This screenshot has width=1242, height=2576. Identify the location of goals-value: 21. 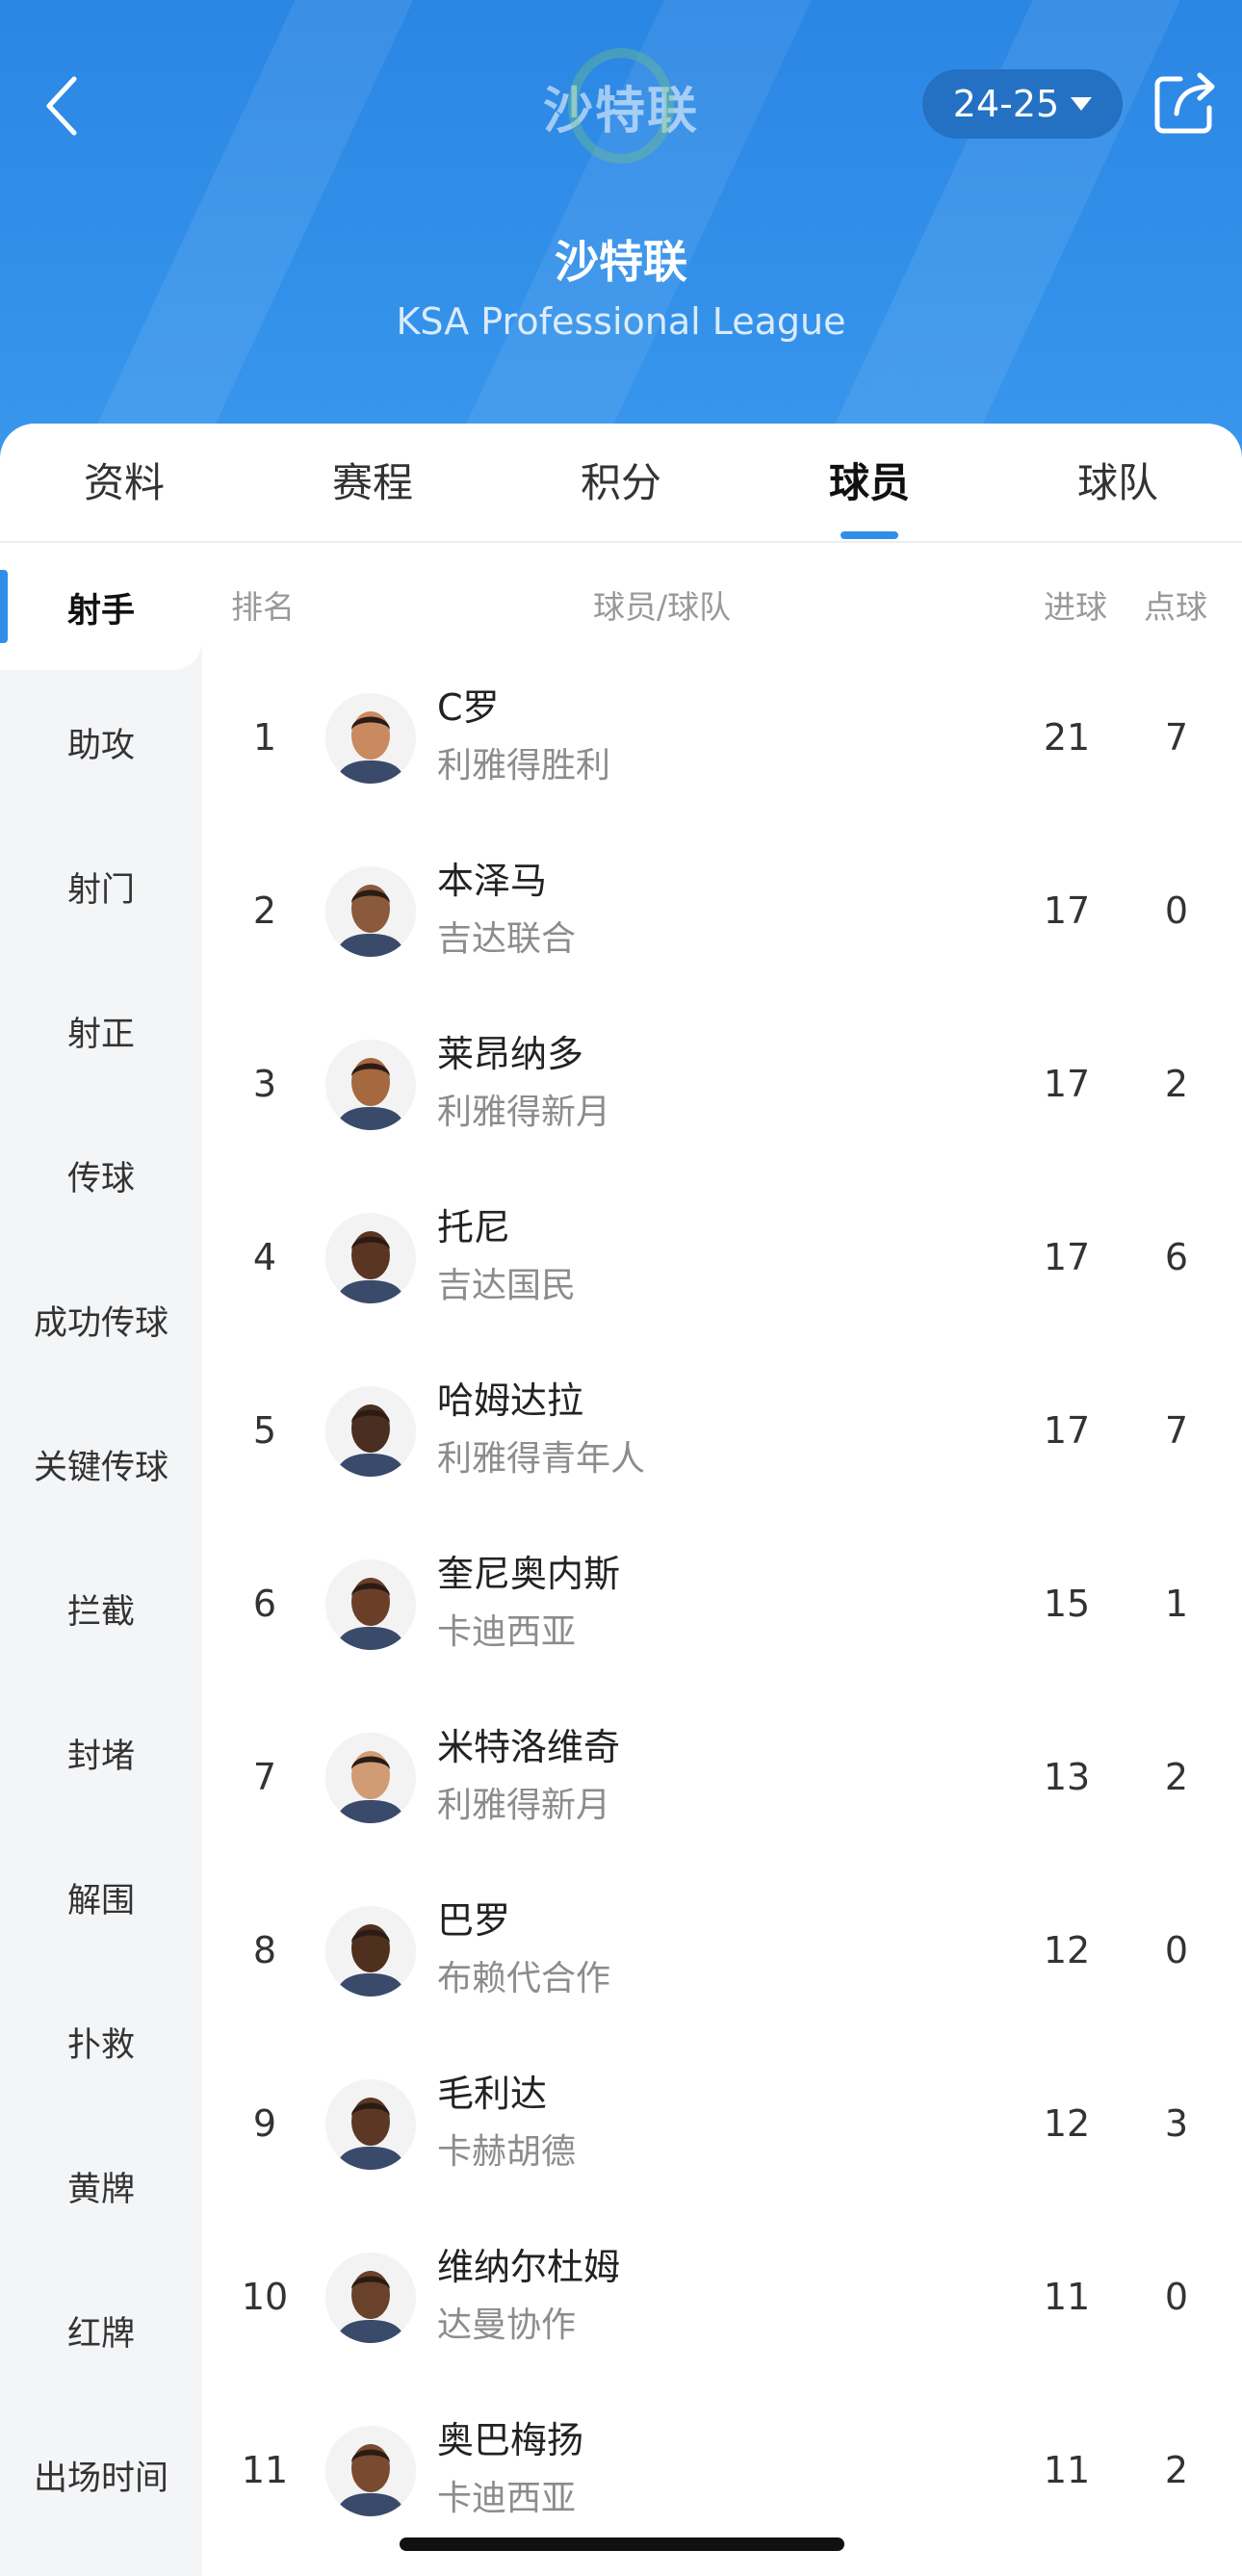
(1067, 737).